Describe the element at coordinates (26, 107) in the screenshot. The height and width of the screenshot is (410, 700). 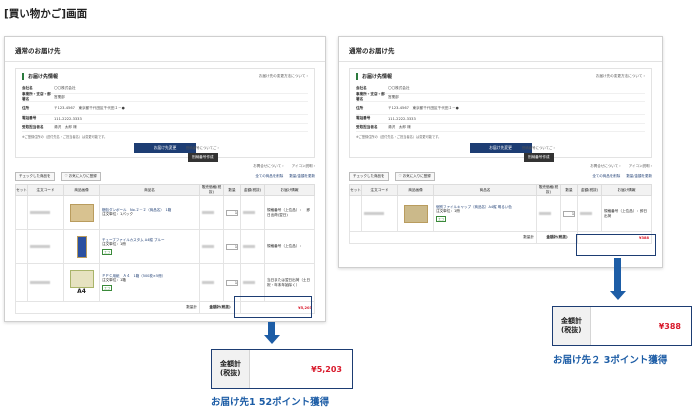
I see `info-key: 住所` at that location.